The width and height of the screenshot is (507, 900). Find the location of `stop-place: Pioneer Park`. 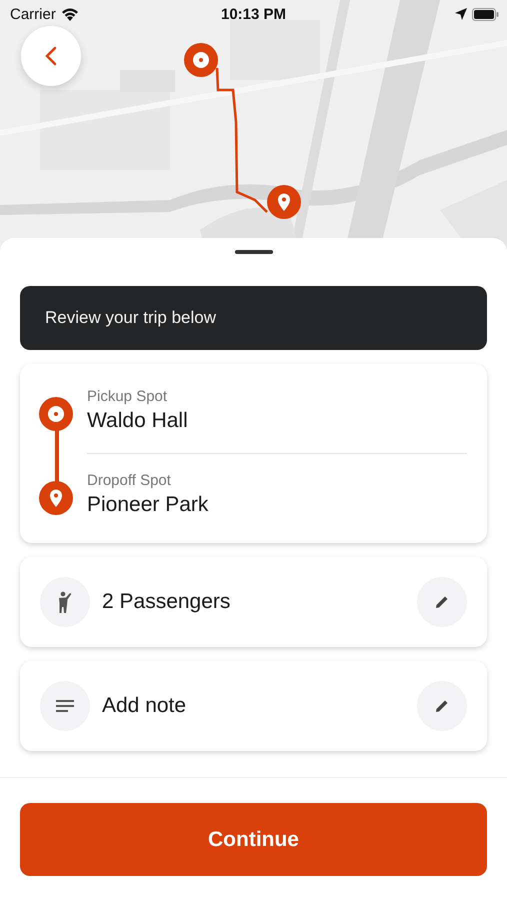

stop-place: Pioneer Park is located at coordinates (148, 505).